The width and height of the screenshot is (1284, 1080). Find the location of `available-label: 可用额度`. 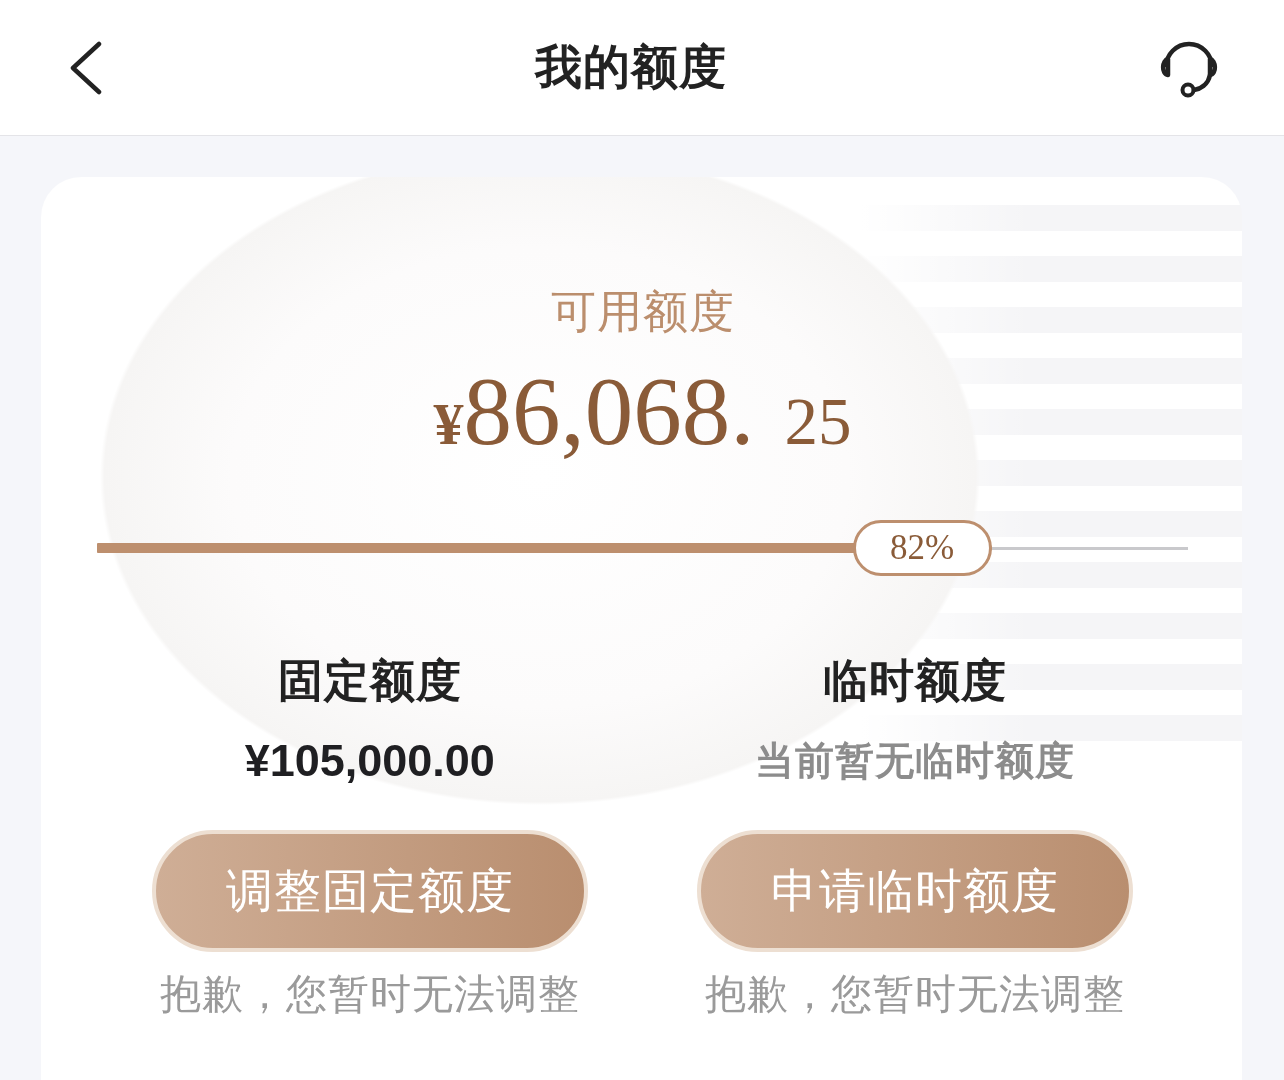

available-label: 可用额度 is located at coordinates (642, 312).